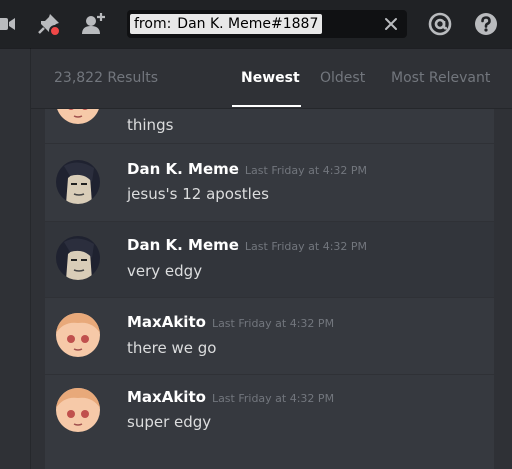 This screenshot has width=512, height=469. I want to click on channel-toolbar: from: Dan K. Meme#1887, so click(256, 24).